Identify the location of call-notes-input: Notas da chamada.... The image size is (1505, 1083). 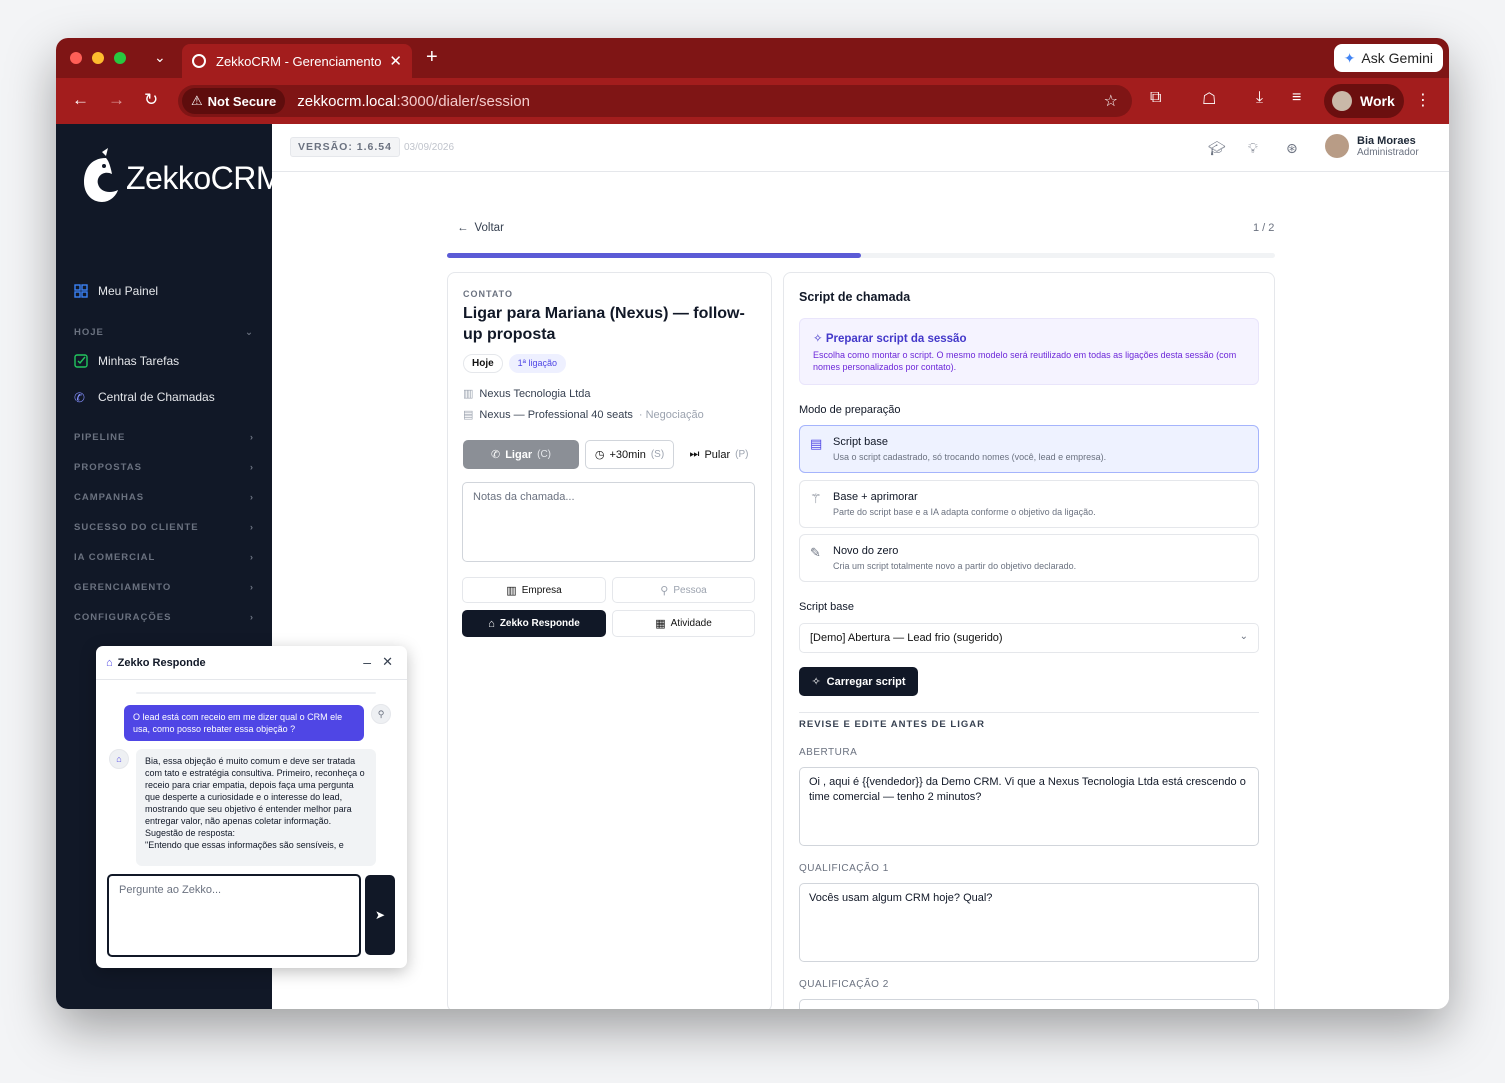
(608, 522).